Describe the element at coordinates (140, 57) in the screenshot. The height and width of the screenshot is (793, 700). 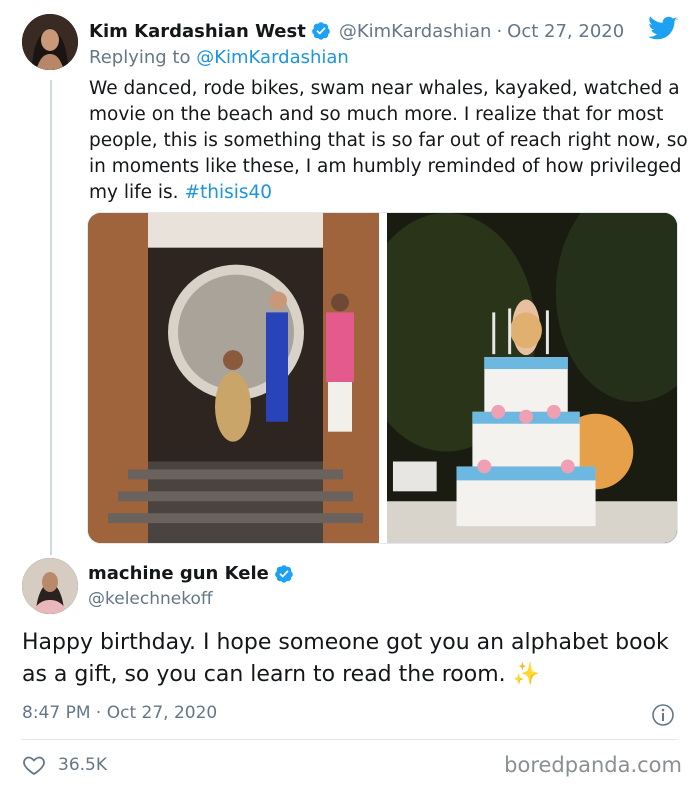
I see `replying-prefix: Replying to` at that location.